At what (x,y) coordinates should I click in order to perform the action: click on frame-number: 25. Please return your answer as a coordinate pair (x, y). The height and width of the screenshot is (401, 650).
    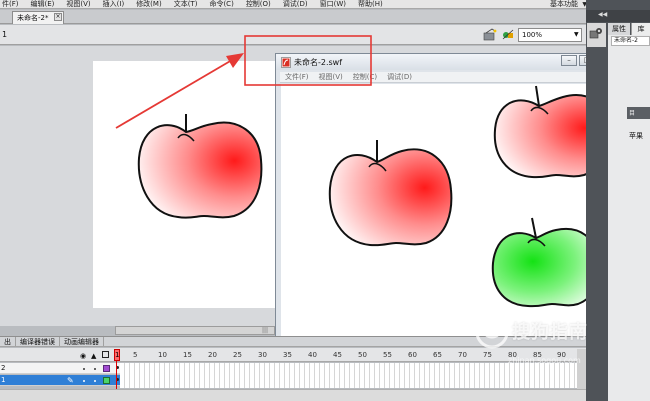
    Looking at the image, I should click on (237, 355).